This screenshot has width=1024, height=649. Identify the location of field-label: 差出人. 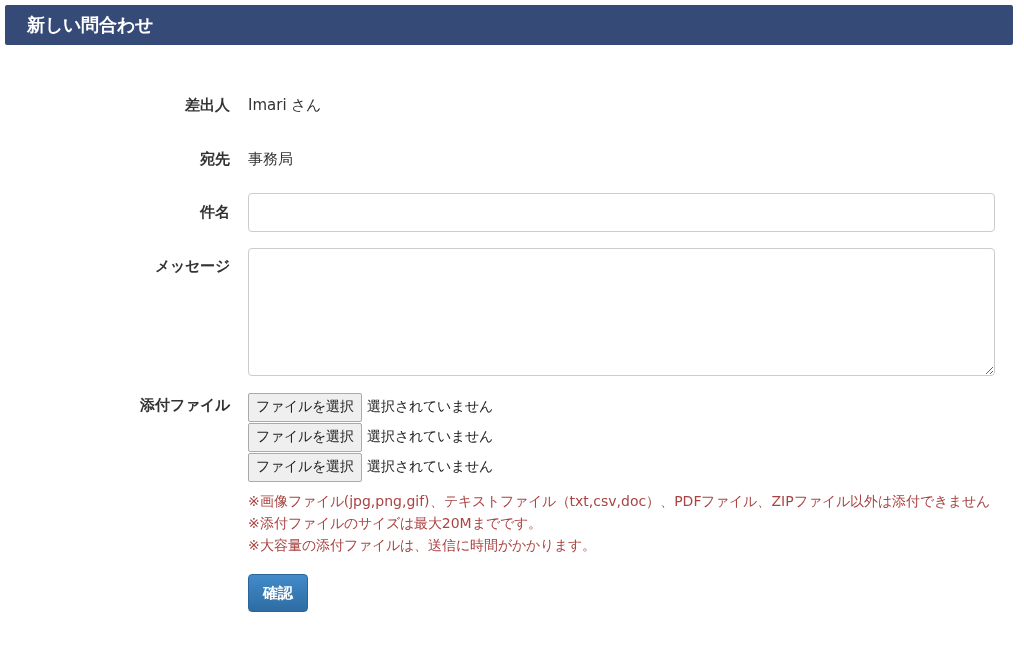
(207, 105).